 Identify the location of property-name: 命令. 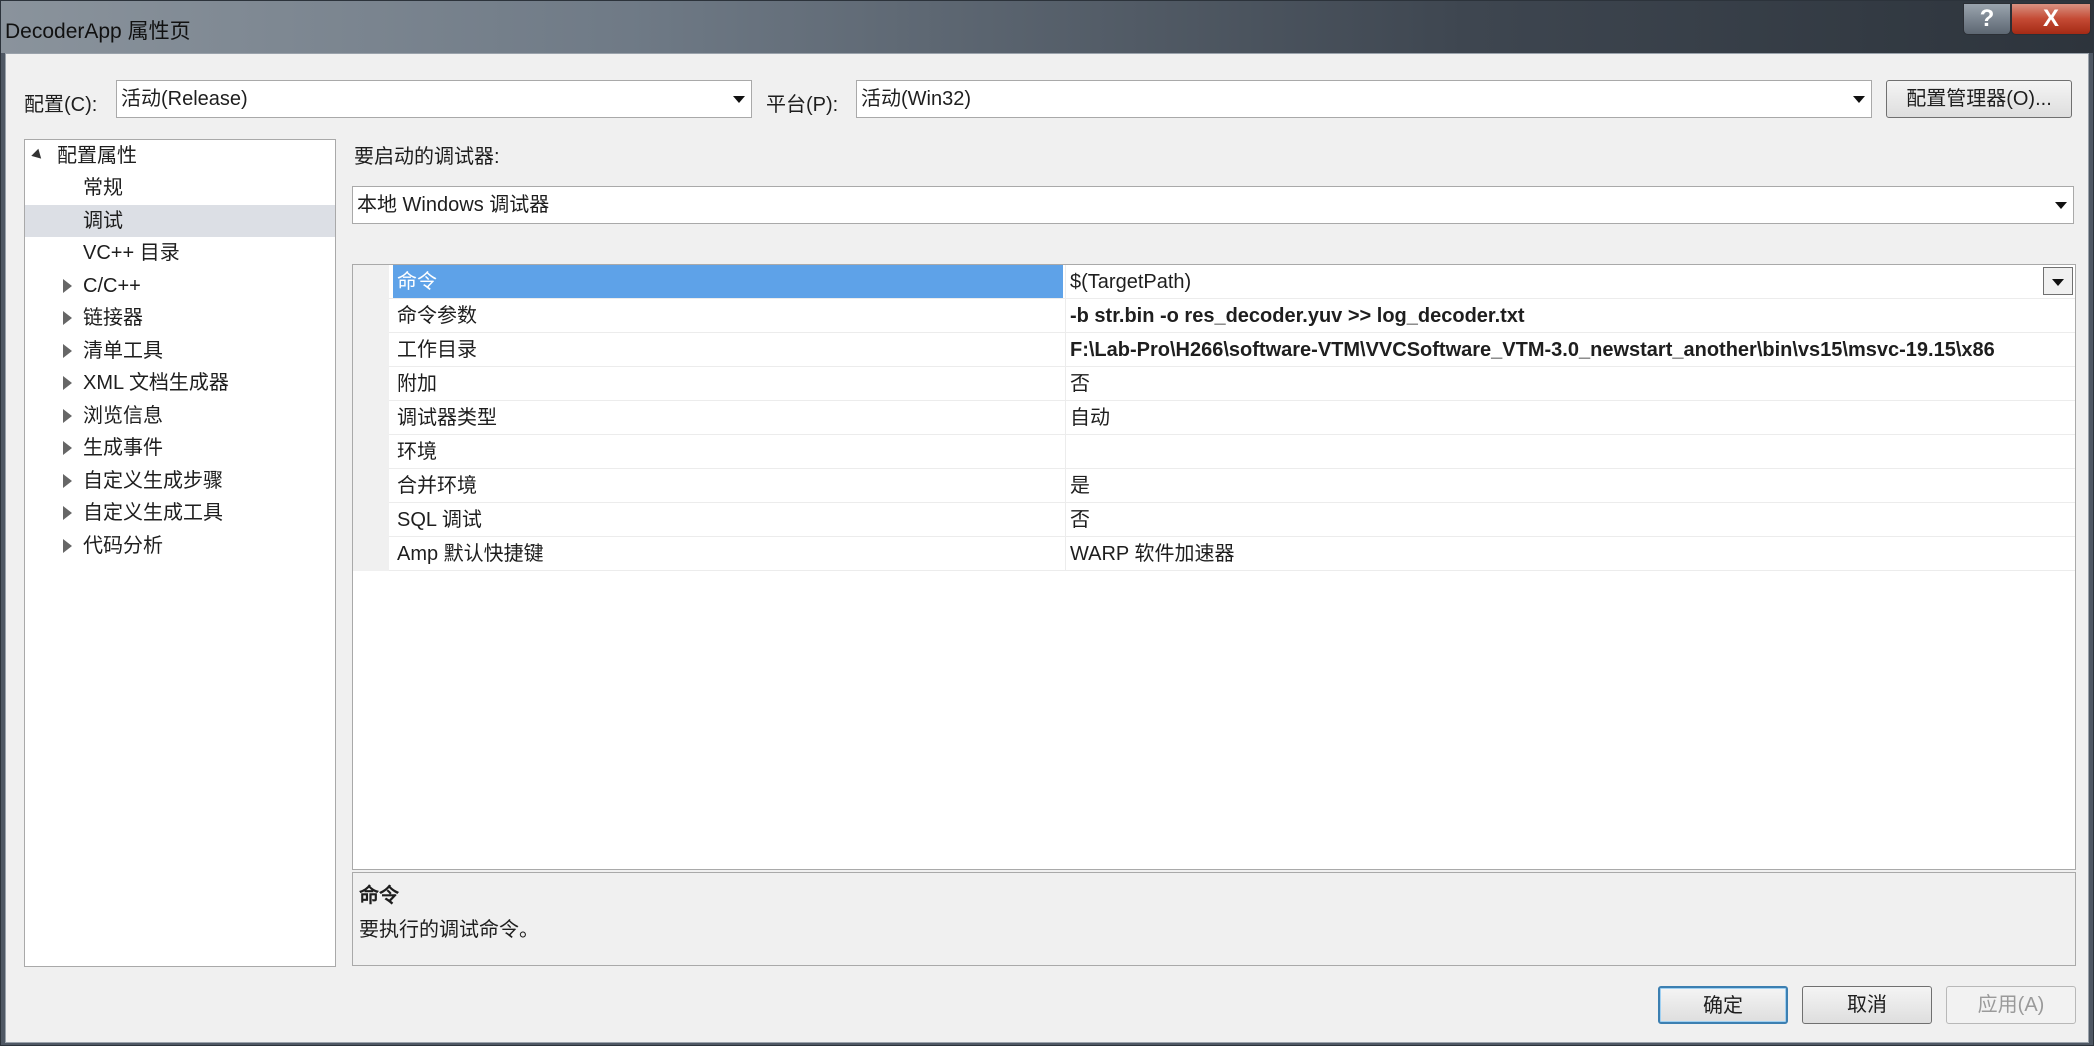
(728, 281).